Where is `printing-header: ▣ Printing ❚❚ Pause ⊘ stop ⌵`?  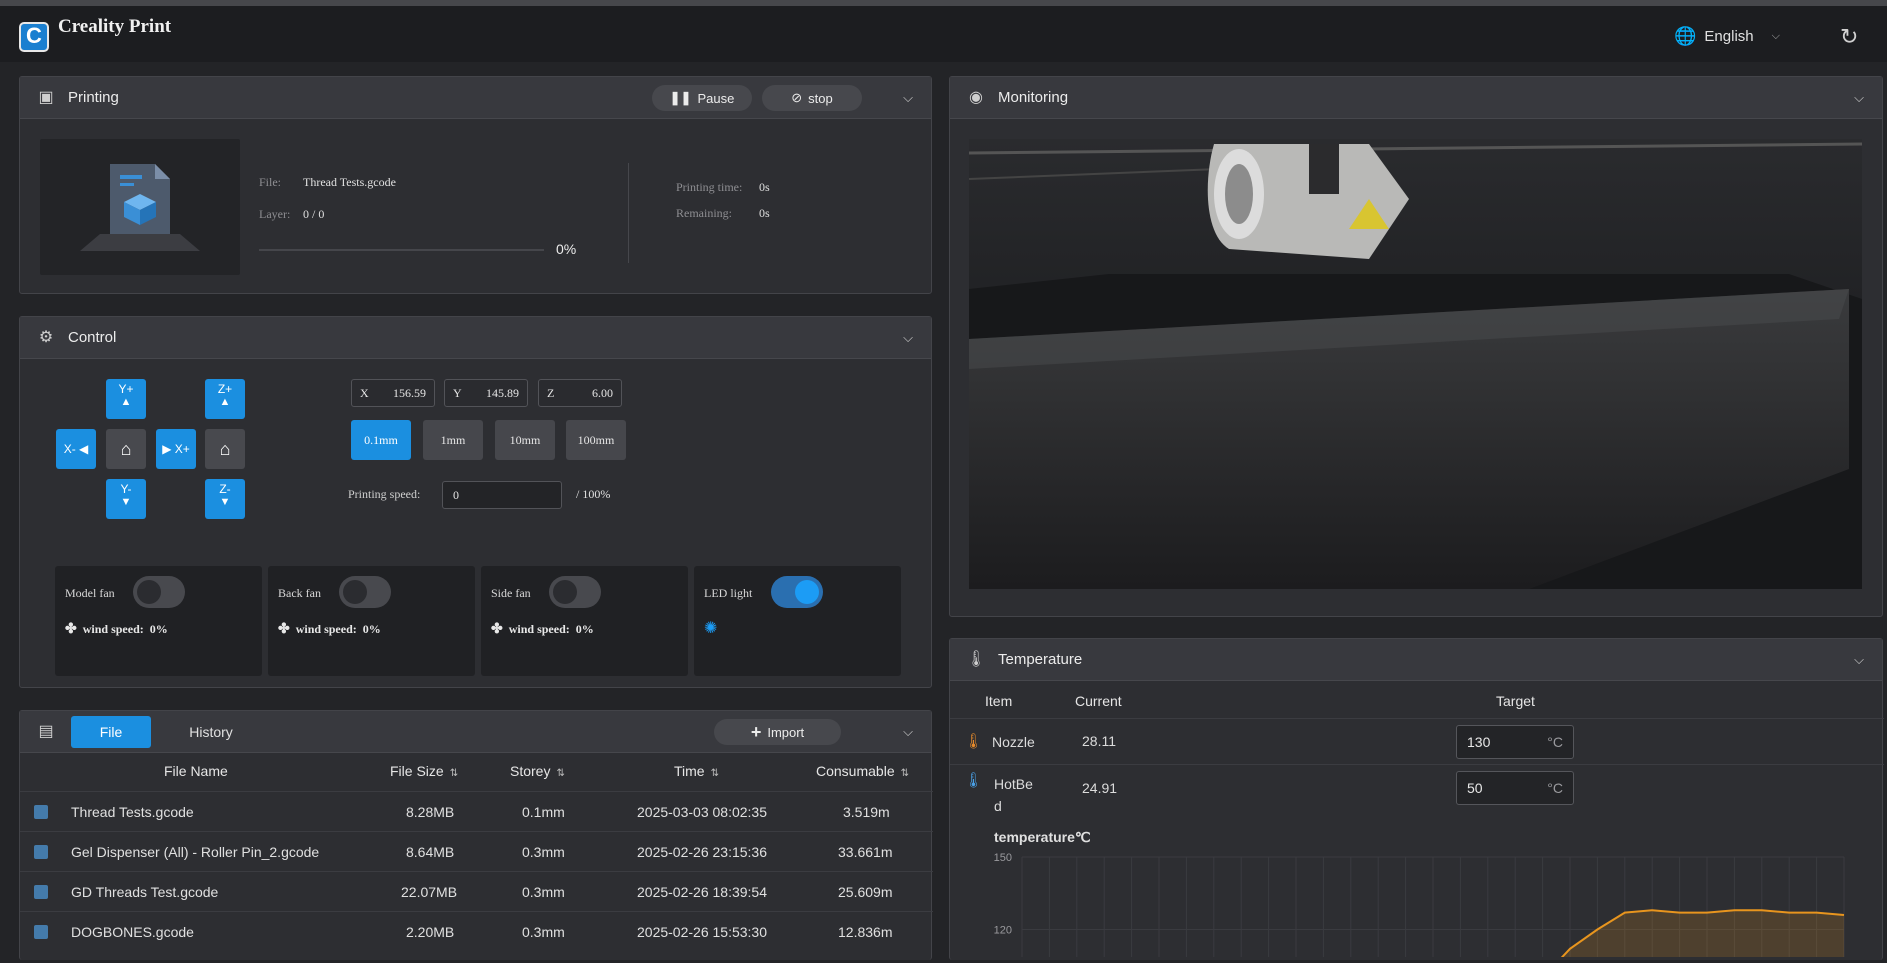 printing-header: ▣ Printing ❚❚ Pause ⊘ stop ⌵ is located at coordinates (475, 98).